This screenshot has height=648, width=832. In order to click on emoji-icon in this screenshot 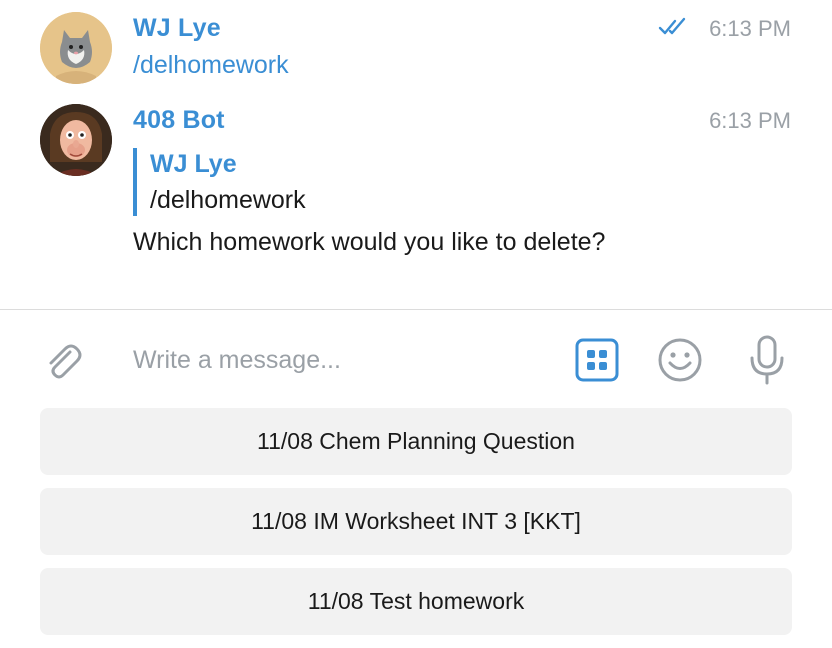, I will do `click(680, 360)`.